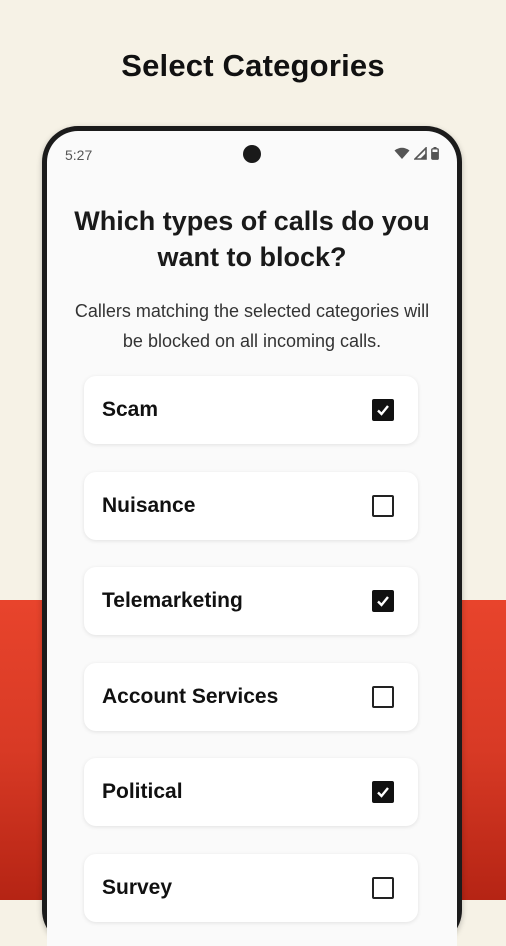 This screenshot has width=506, height=946. Describe the element at coordinates (172, 600) in the screenshot. I see `category-label: Telemarketing` at that location.